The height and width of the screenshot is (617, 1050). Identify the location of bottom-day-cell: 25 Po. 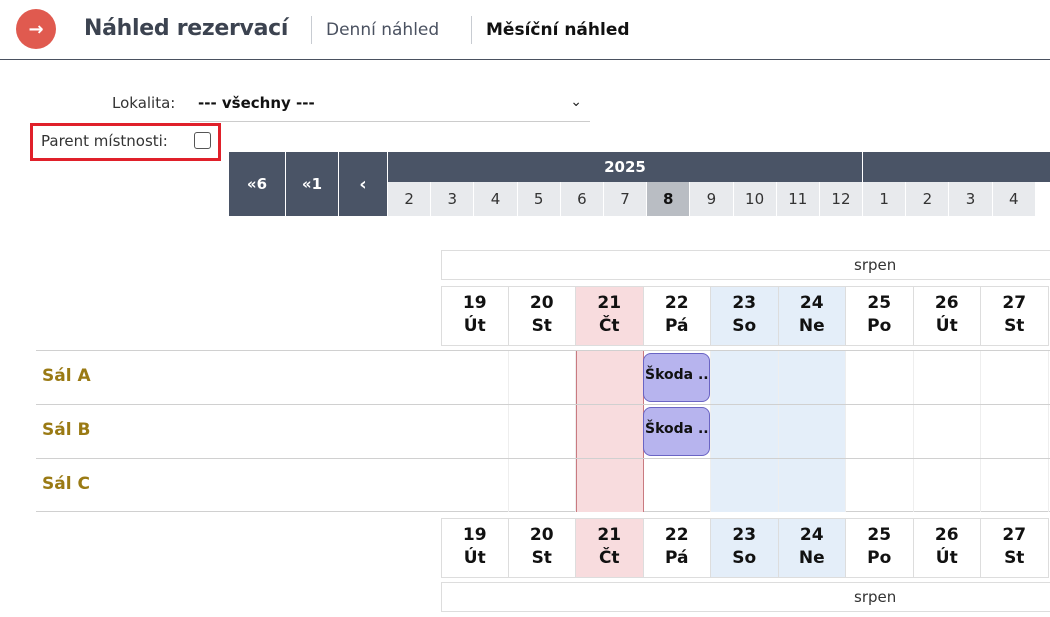
(880, 548).